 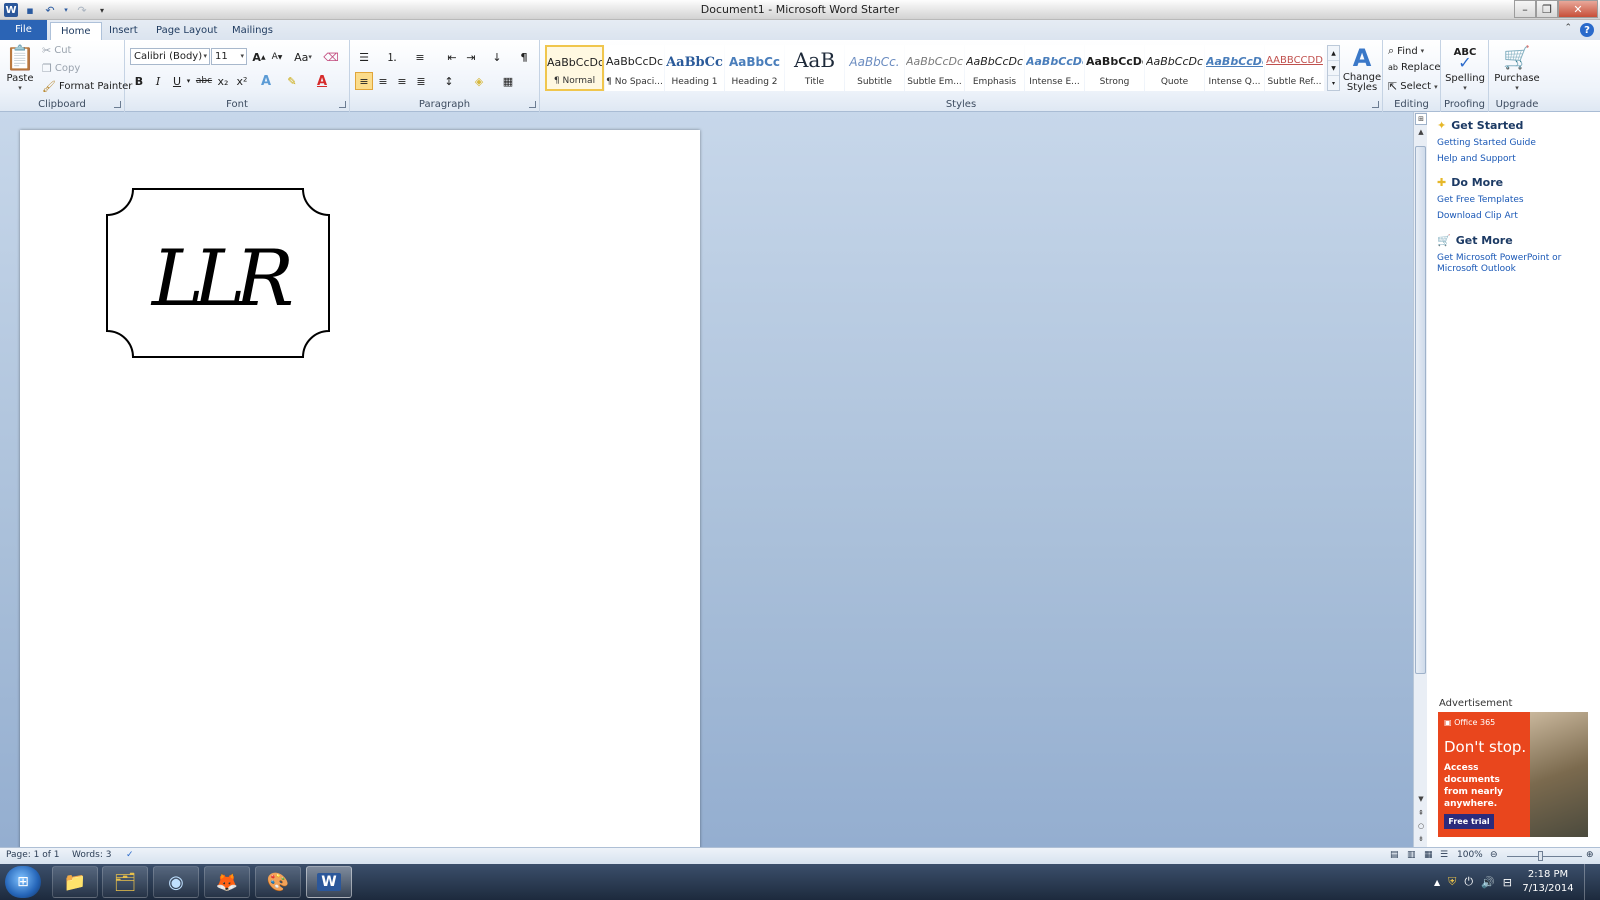 I want to click on font-family-select: Calibri (Body) ▾, so click(x=170, y=56).